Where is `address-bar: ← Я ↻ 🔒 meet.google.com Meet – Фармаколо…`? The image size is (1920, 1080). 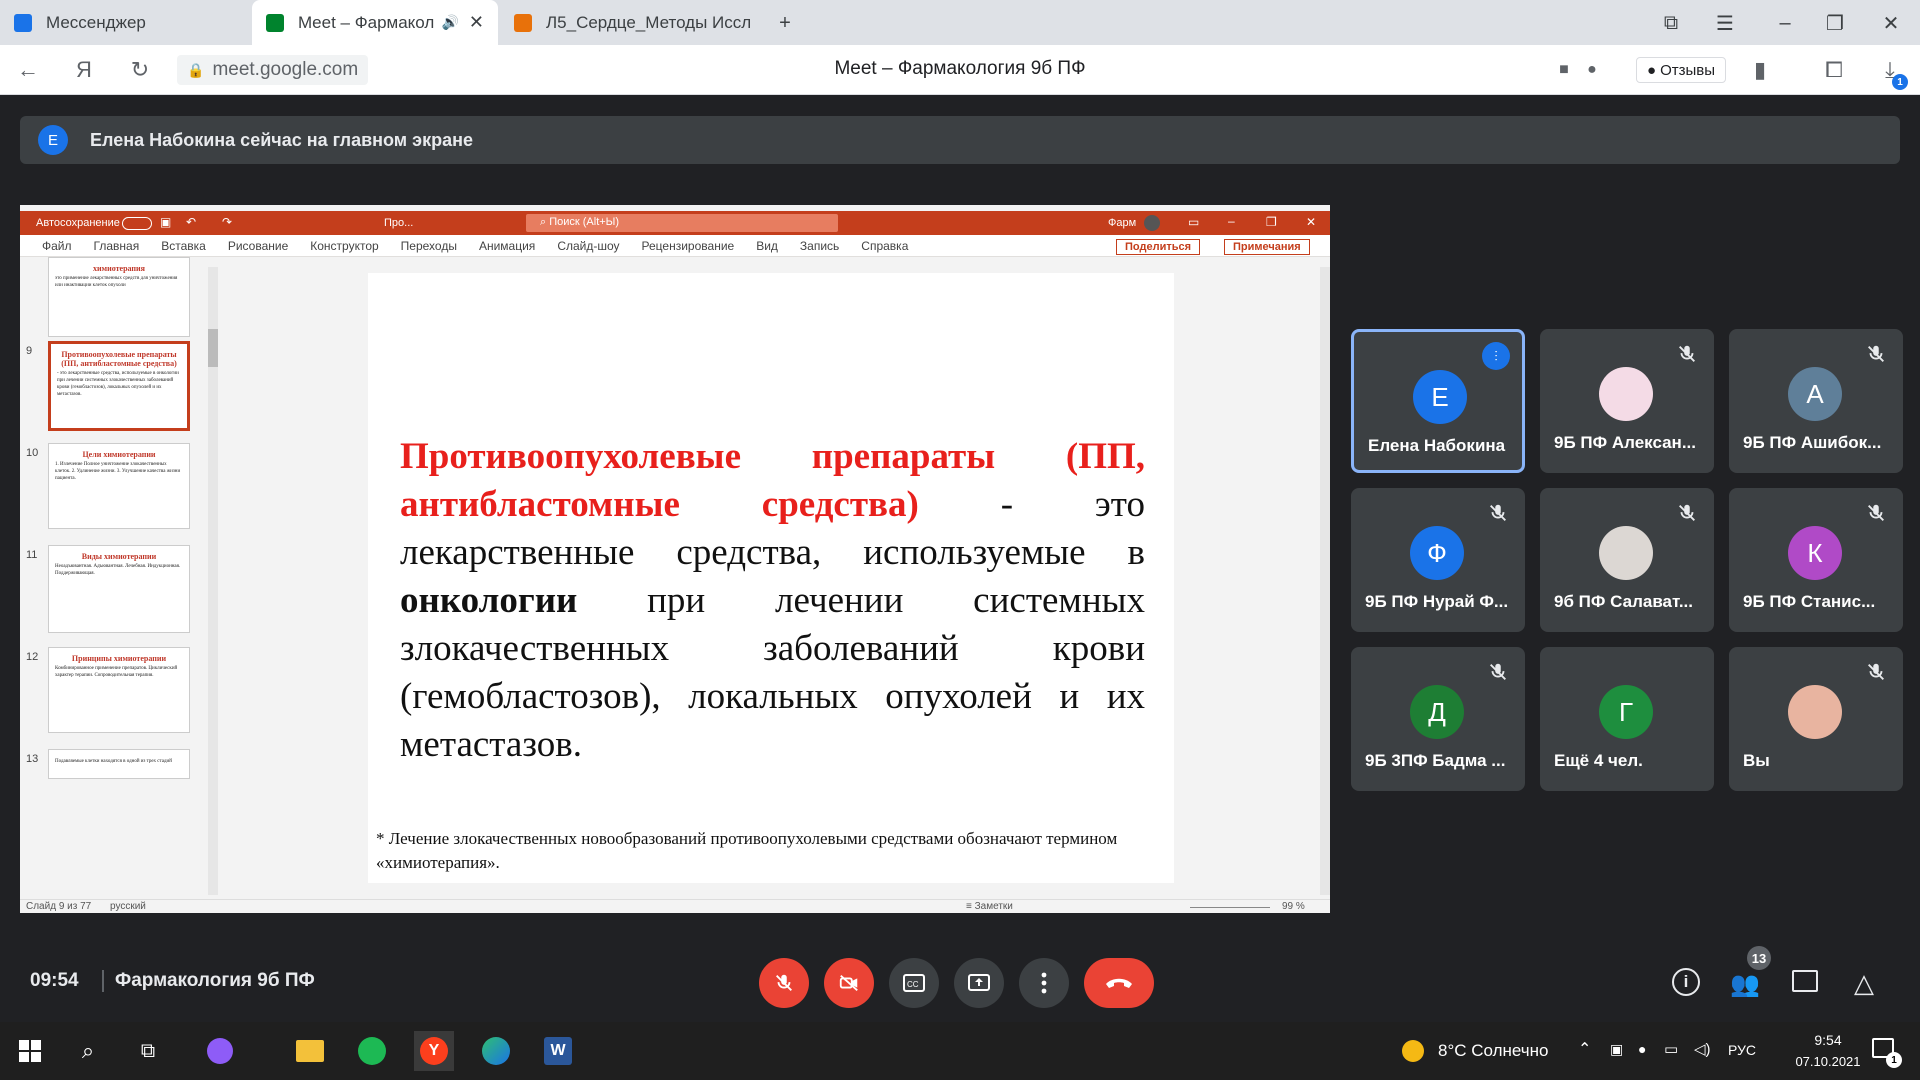 address-bar: ← Я ↻ 🔒 meet.google.com Meet – Фармаколо… is located at coordinates (960, 70).